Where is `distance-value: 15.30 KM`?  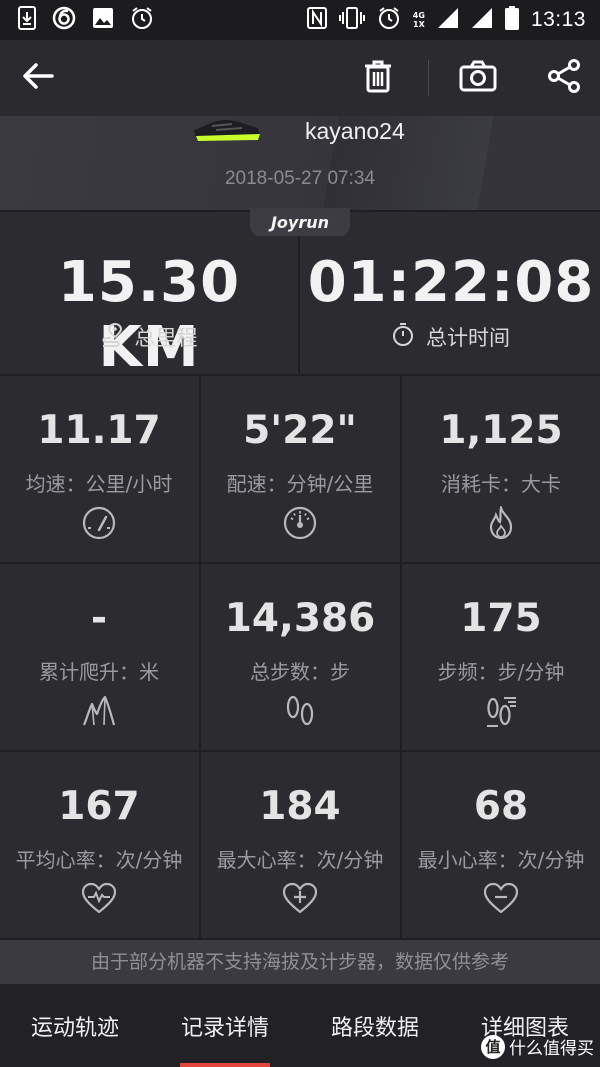 distance-value: 15.30 KM is located at coordinates (149, 315).